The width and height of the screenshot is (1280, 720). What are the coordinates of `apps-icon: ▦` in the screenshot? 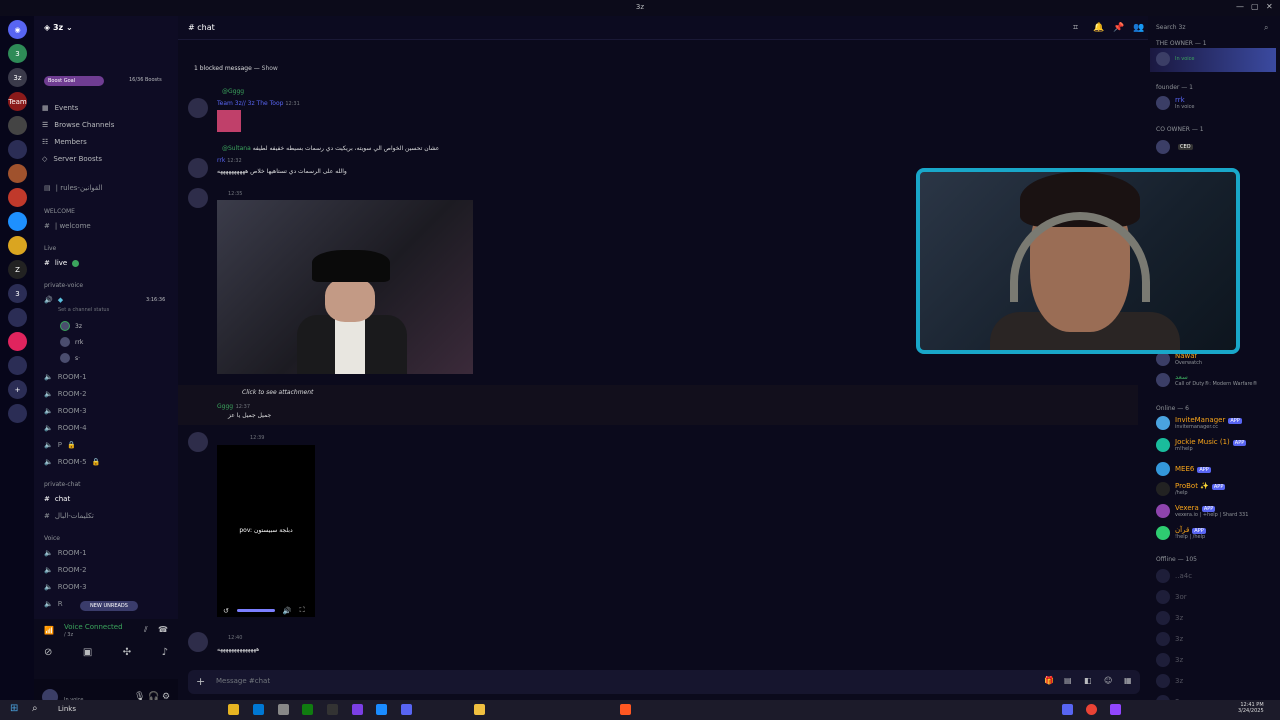 It's located at (1128, 680).